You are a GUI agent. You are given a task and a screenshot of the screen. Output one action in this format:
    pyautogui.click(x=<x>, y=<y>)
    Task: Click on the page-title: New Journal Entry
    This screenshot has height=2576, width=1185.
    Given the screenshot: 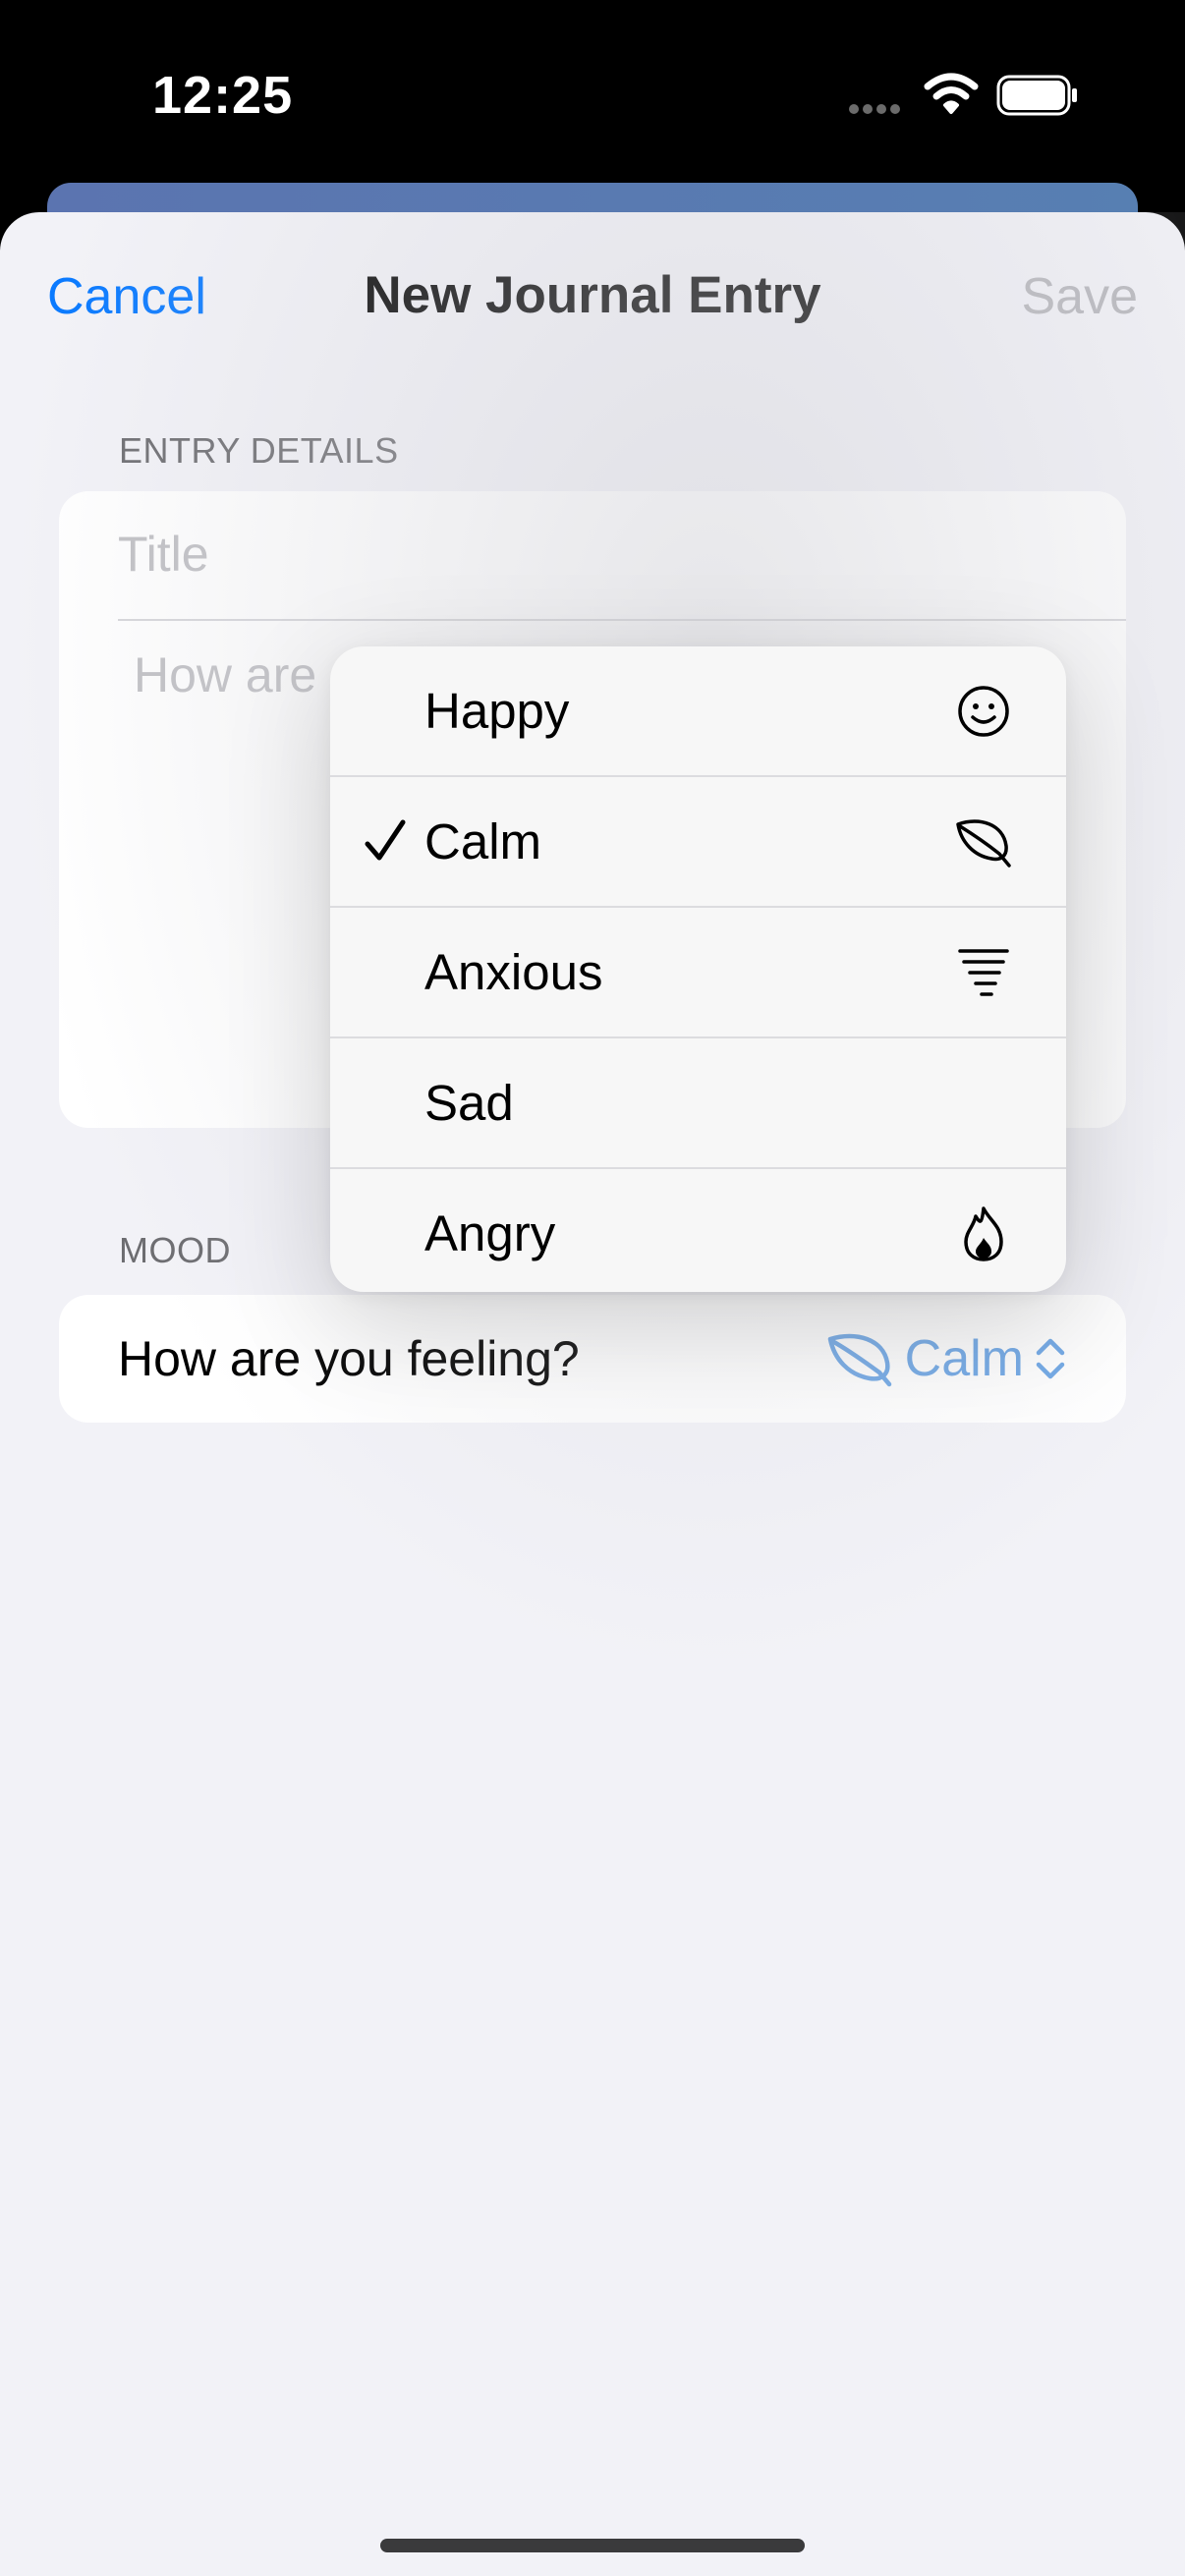 What is the action you would take?
    pyautogui.click(x=592, y=295)
    